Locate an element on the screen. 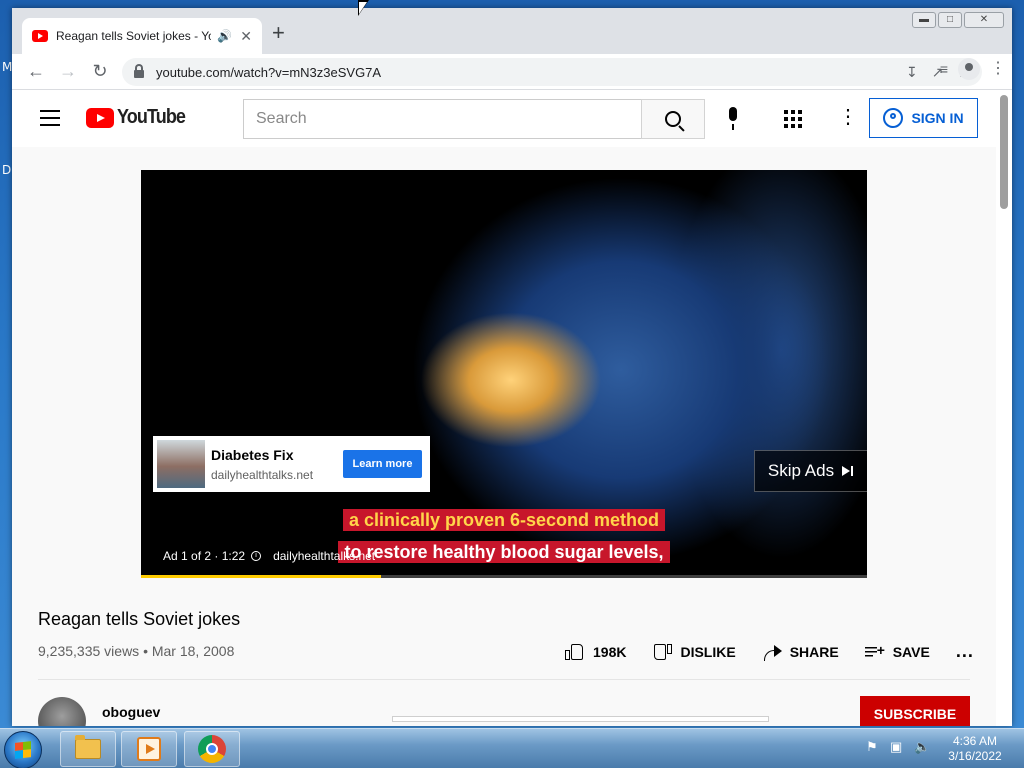 The image size is (1024, 768). more-options-icon: ⋮ is located at coordinates (848, 117).